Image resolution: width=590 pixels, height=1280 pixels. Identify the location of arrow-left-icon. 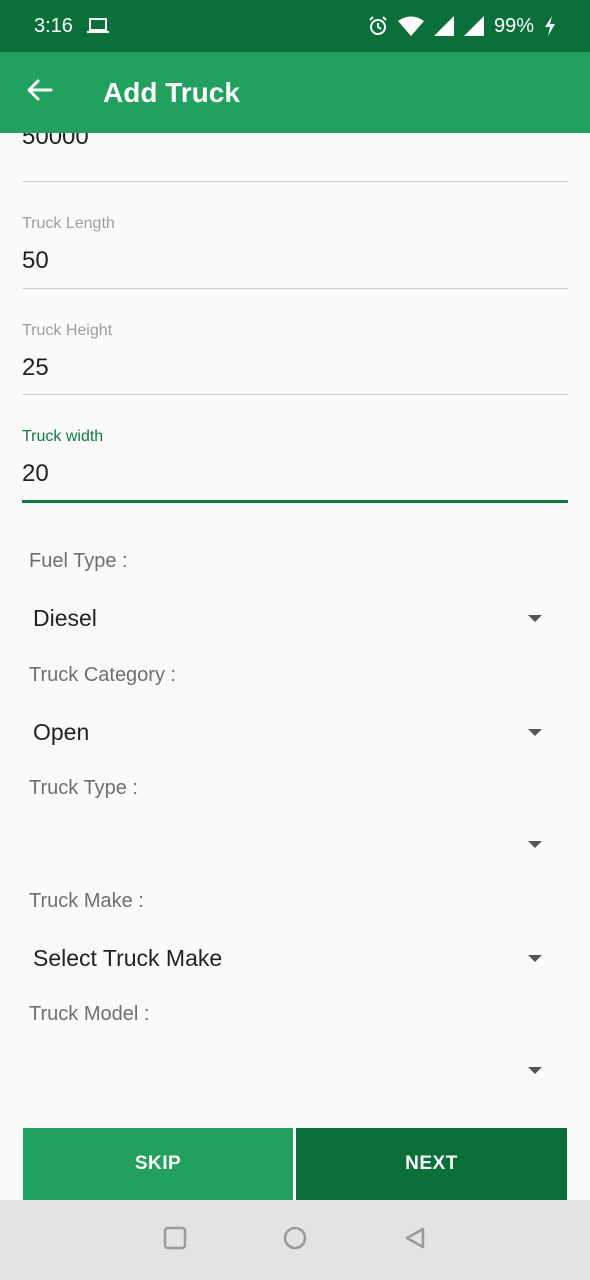
(40, 92).